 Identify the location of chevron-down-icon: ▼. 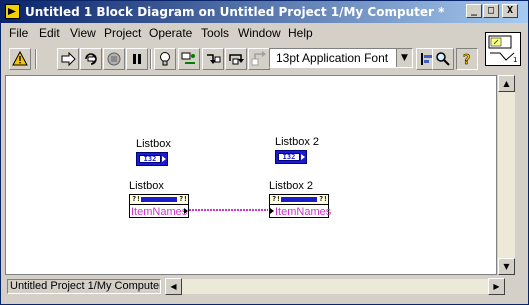
(404, 58).